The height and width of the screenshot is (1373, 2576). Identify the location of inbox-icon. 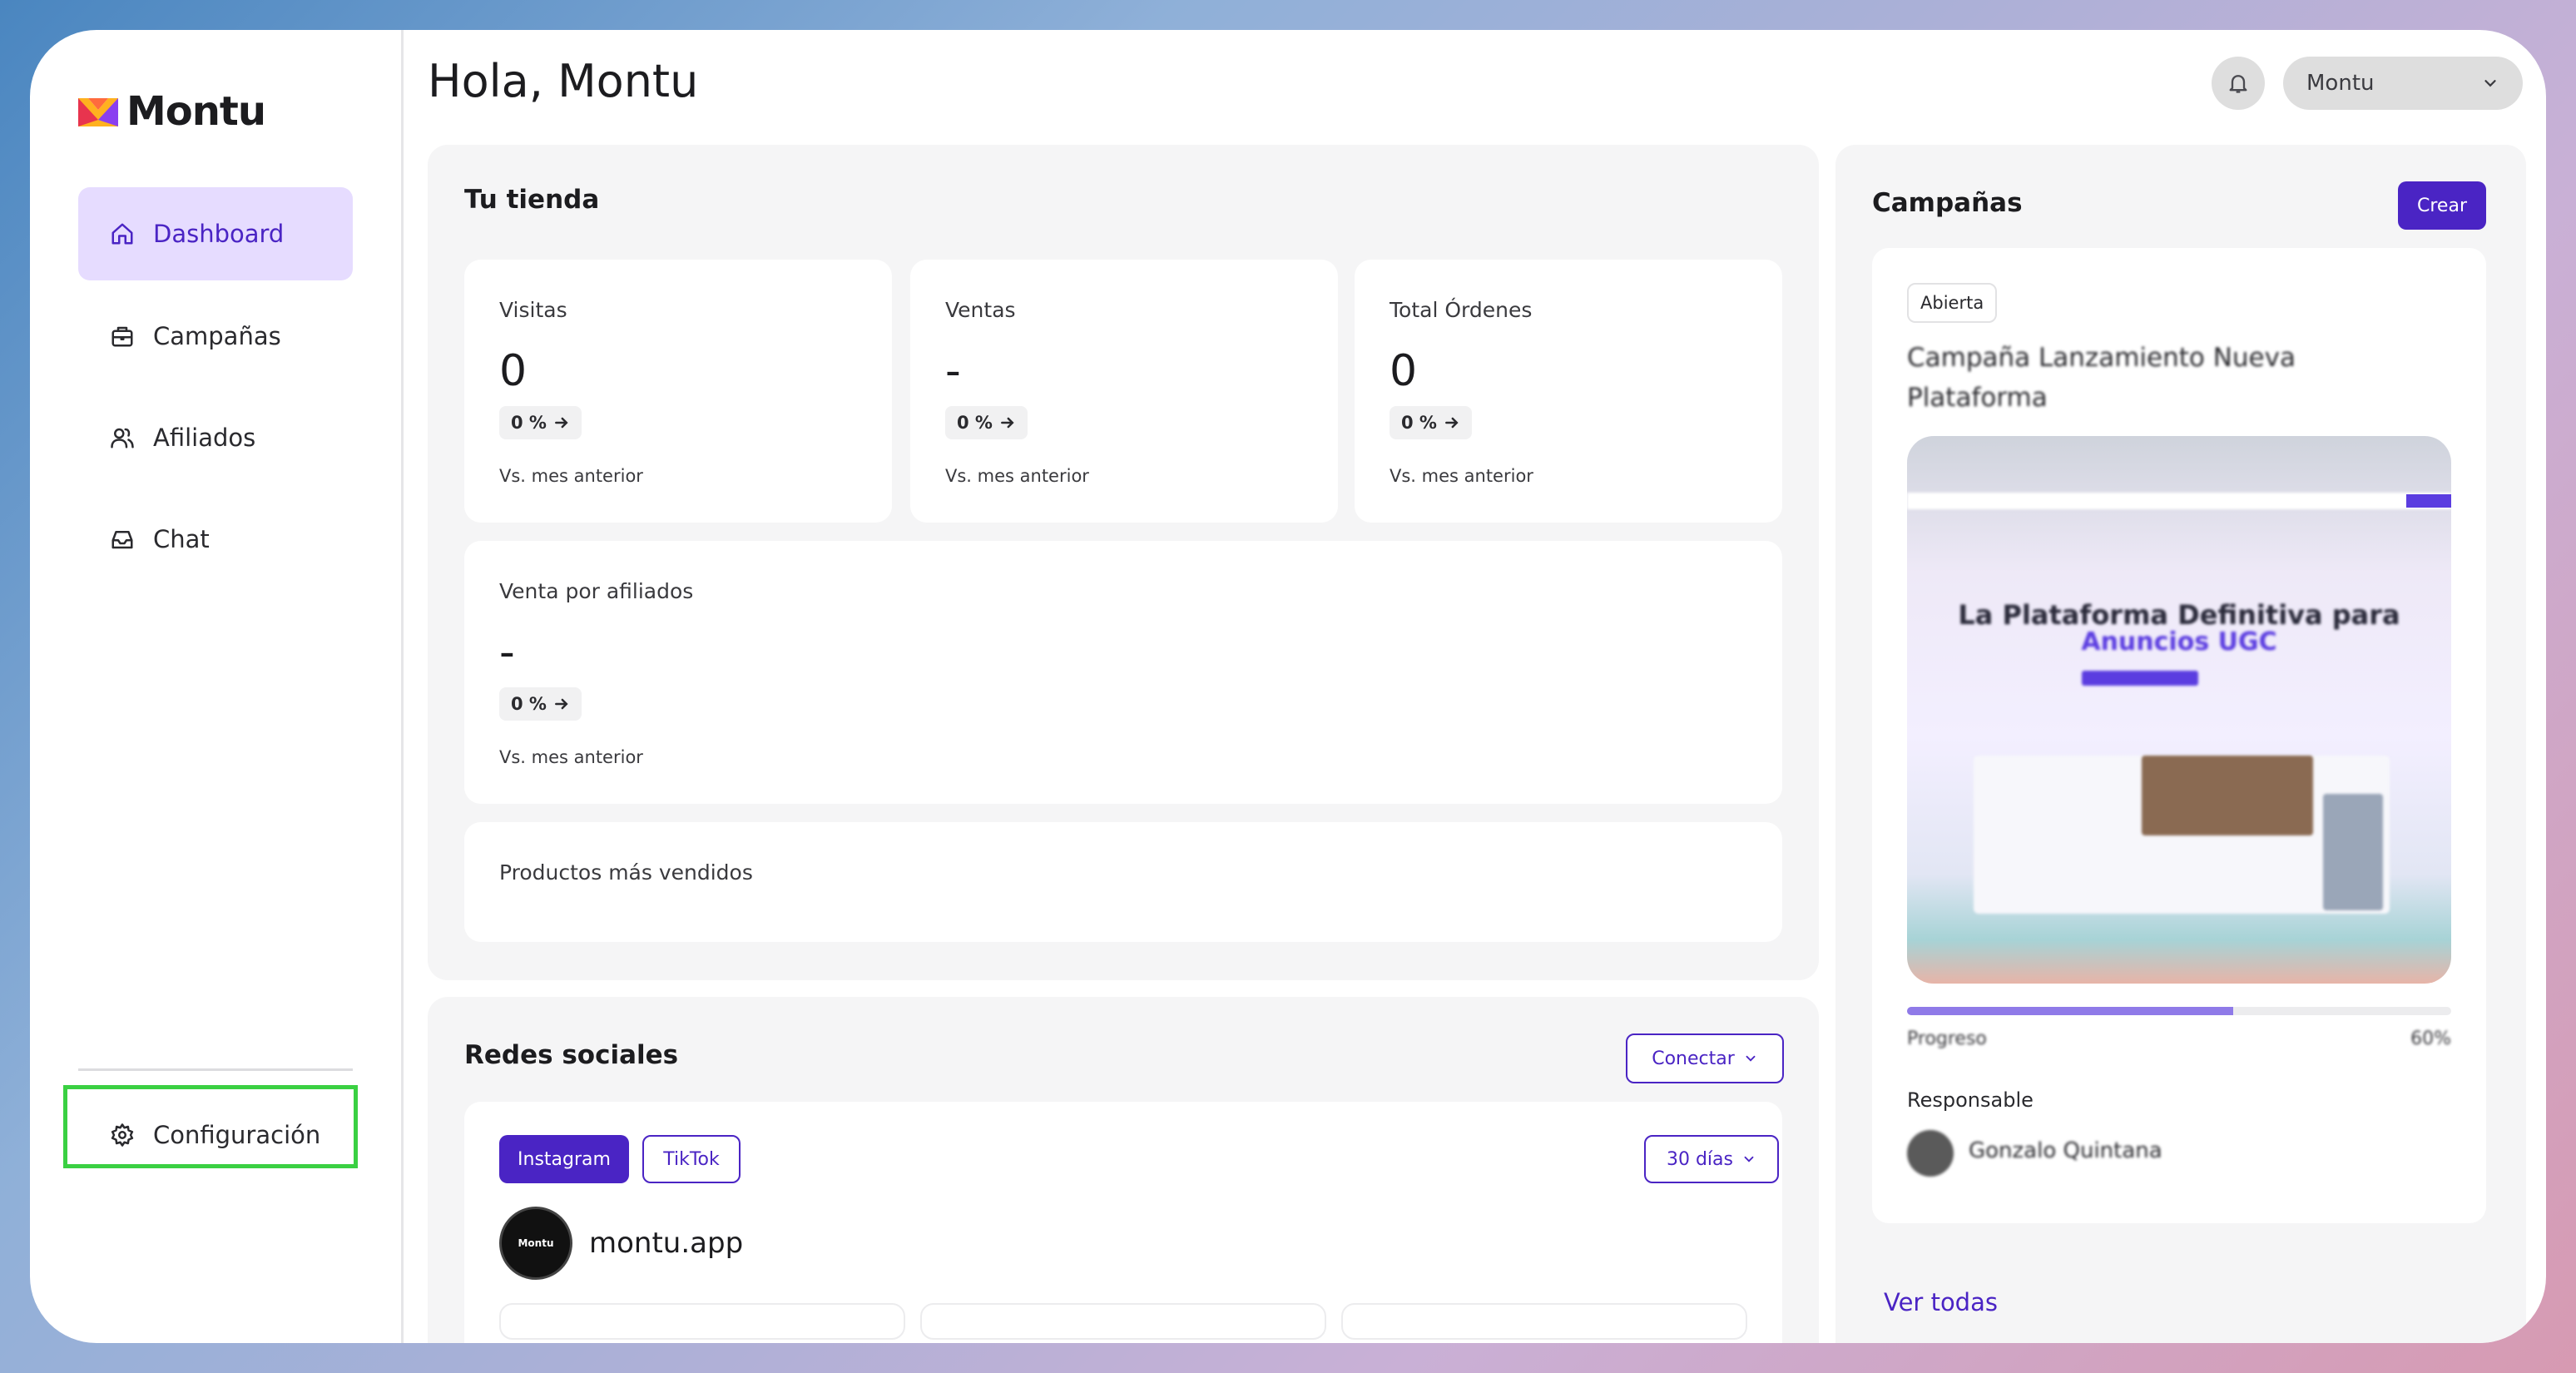
(122, 540).